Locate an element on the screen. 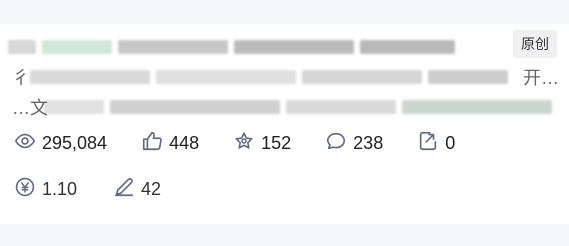  likes-count: 448 is located at coordinates (184, 143).